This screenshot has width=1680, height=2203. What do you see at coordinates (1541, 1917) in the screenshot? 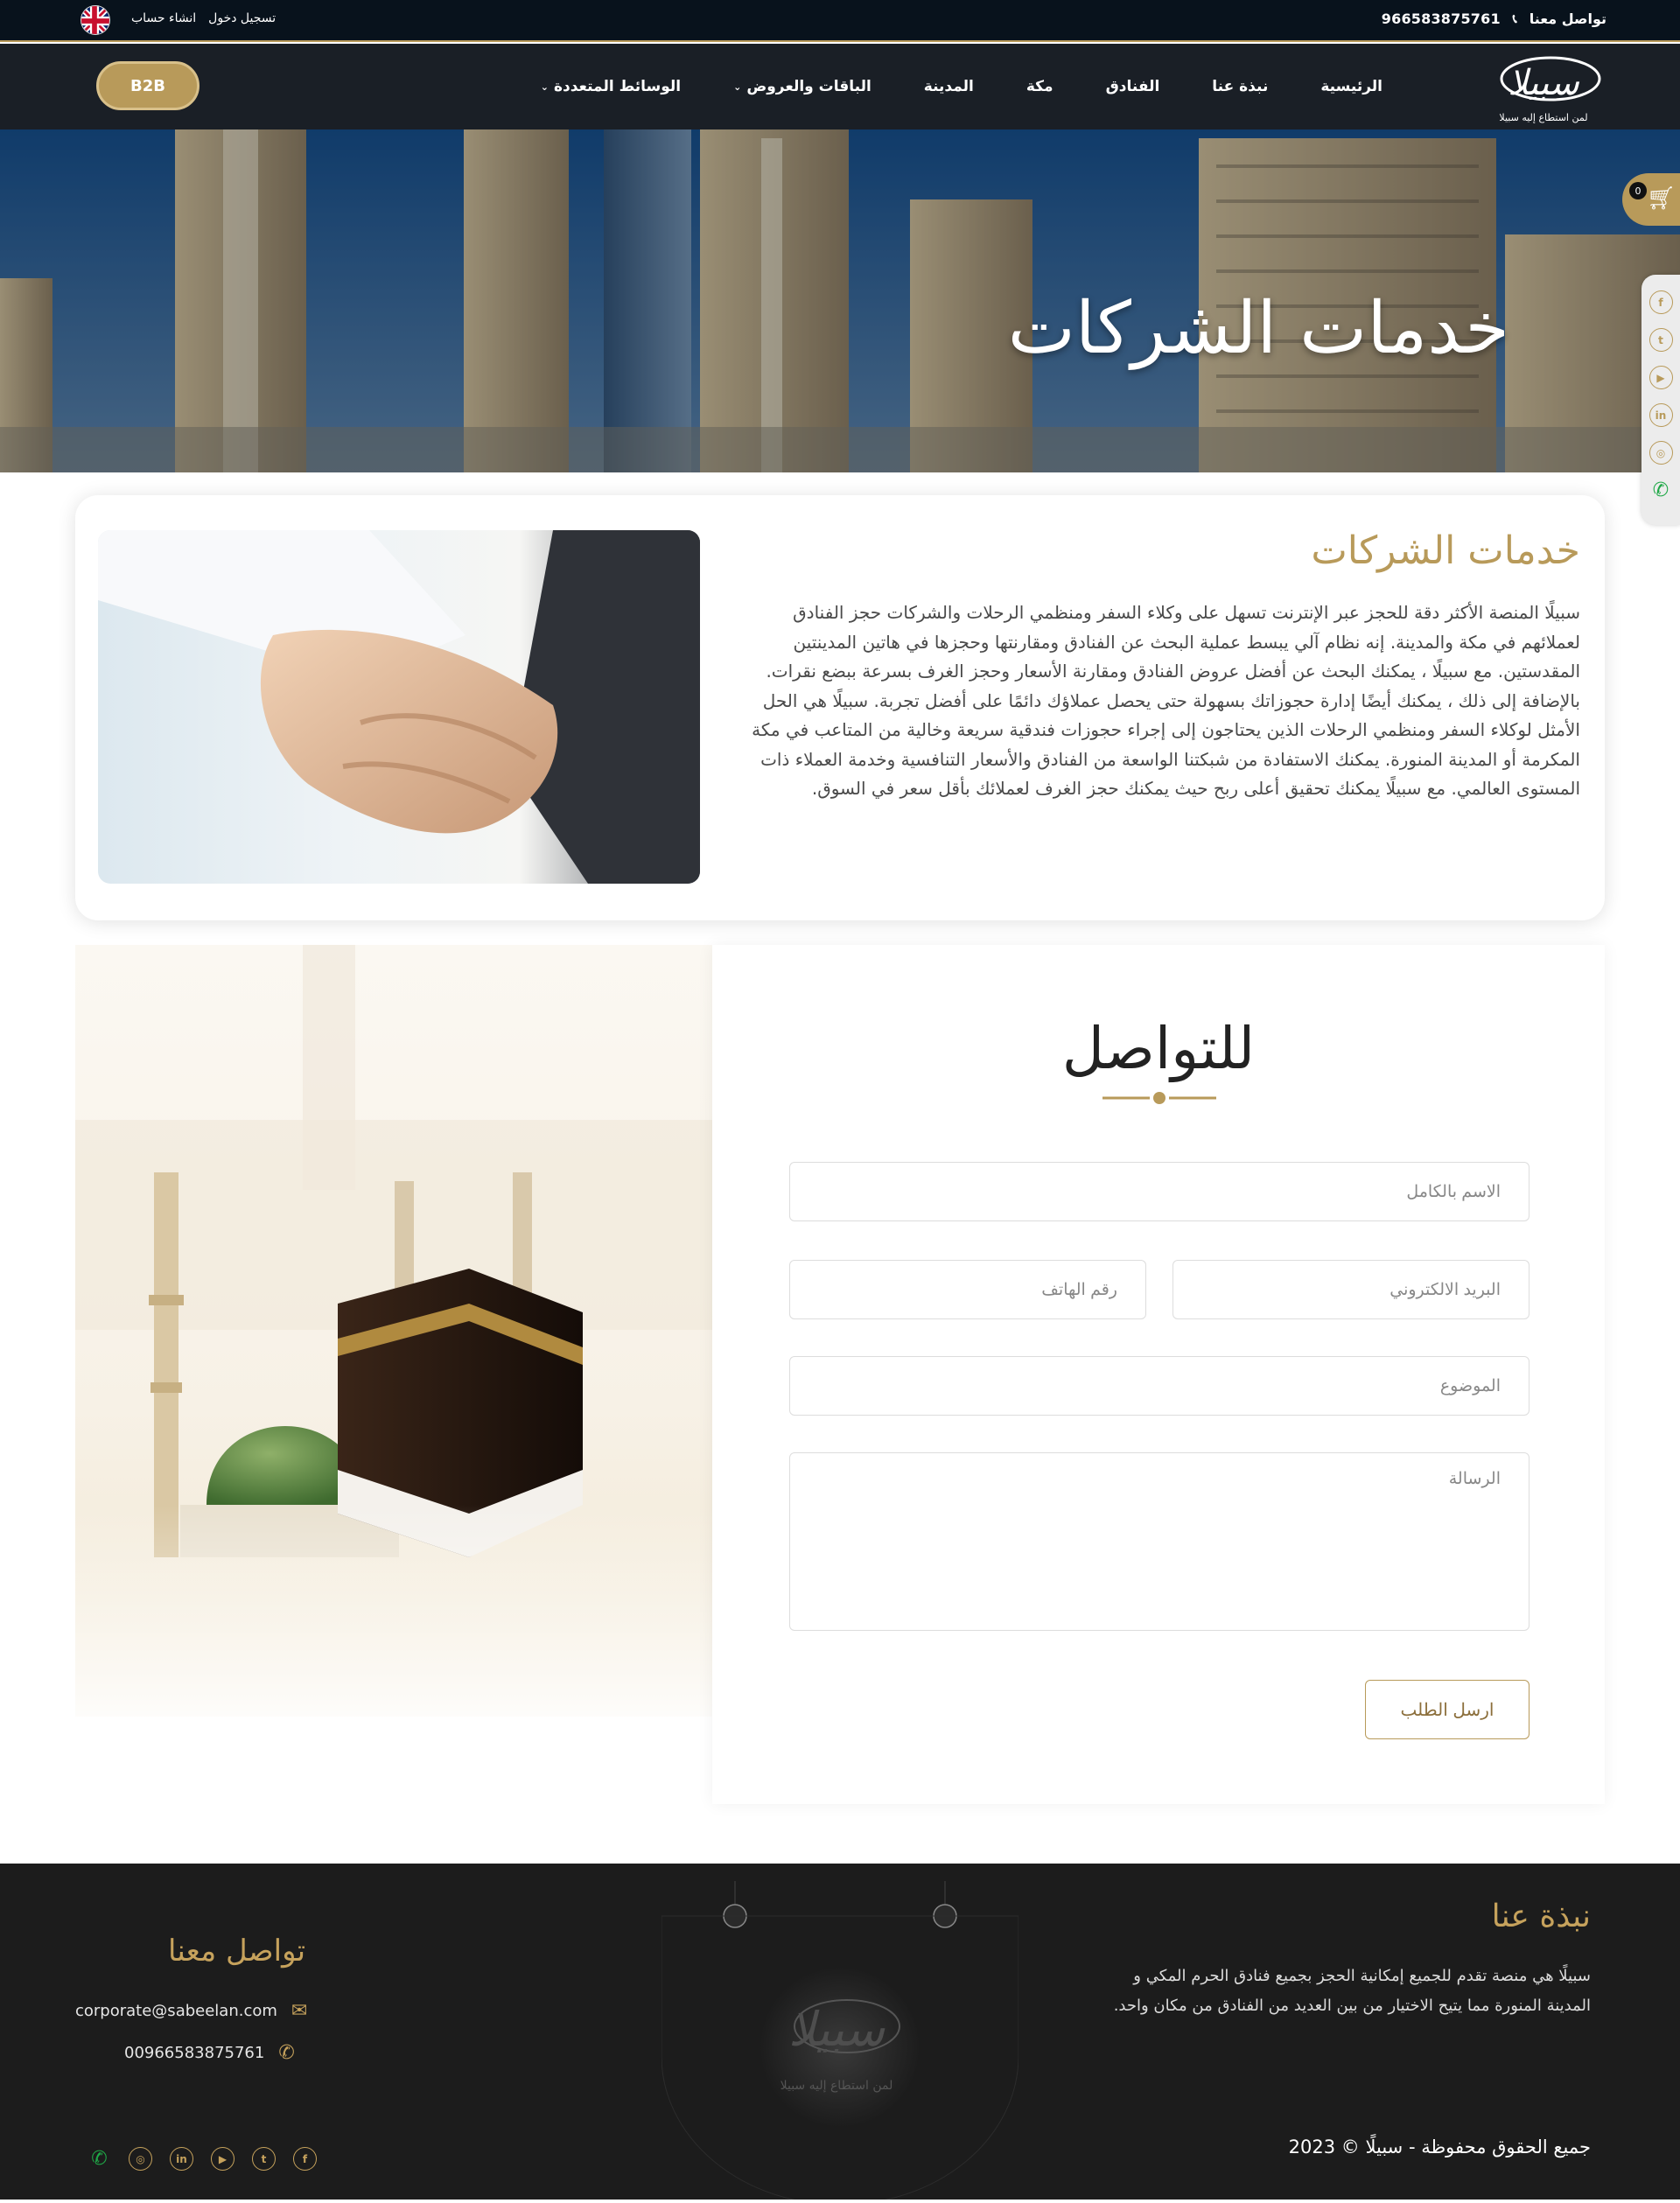
I see `footer-about-title: نبذة عنا` at bounding box center [1541, 1917].